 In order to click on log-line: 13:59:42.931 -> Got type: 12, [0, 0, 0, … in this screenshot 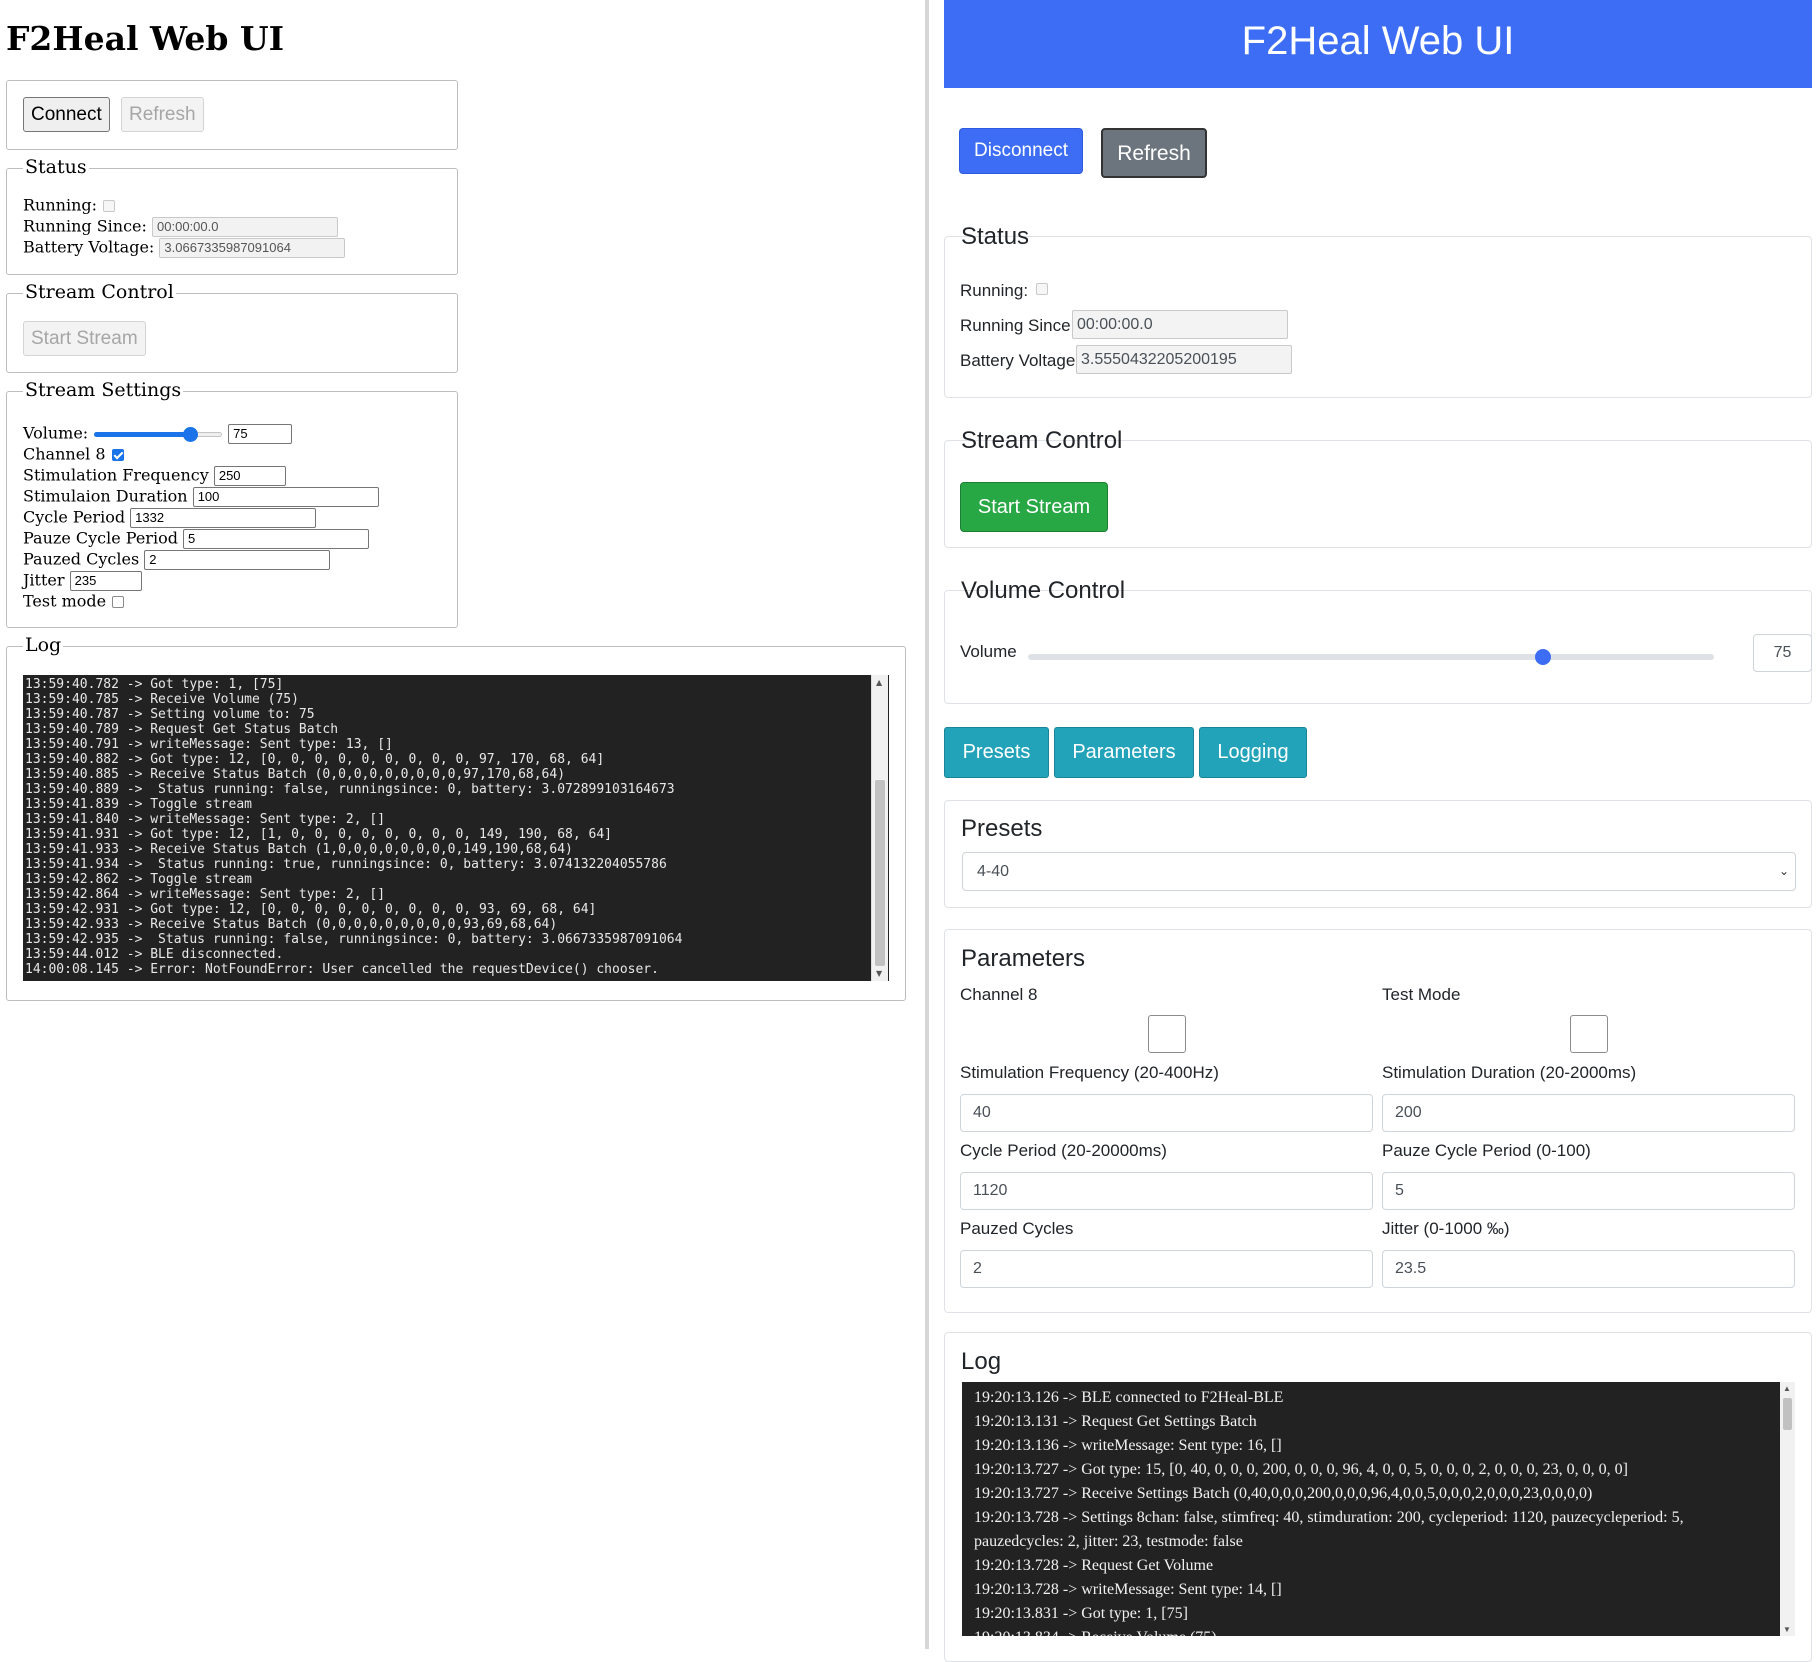, I will do `click(311, 909)`.